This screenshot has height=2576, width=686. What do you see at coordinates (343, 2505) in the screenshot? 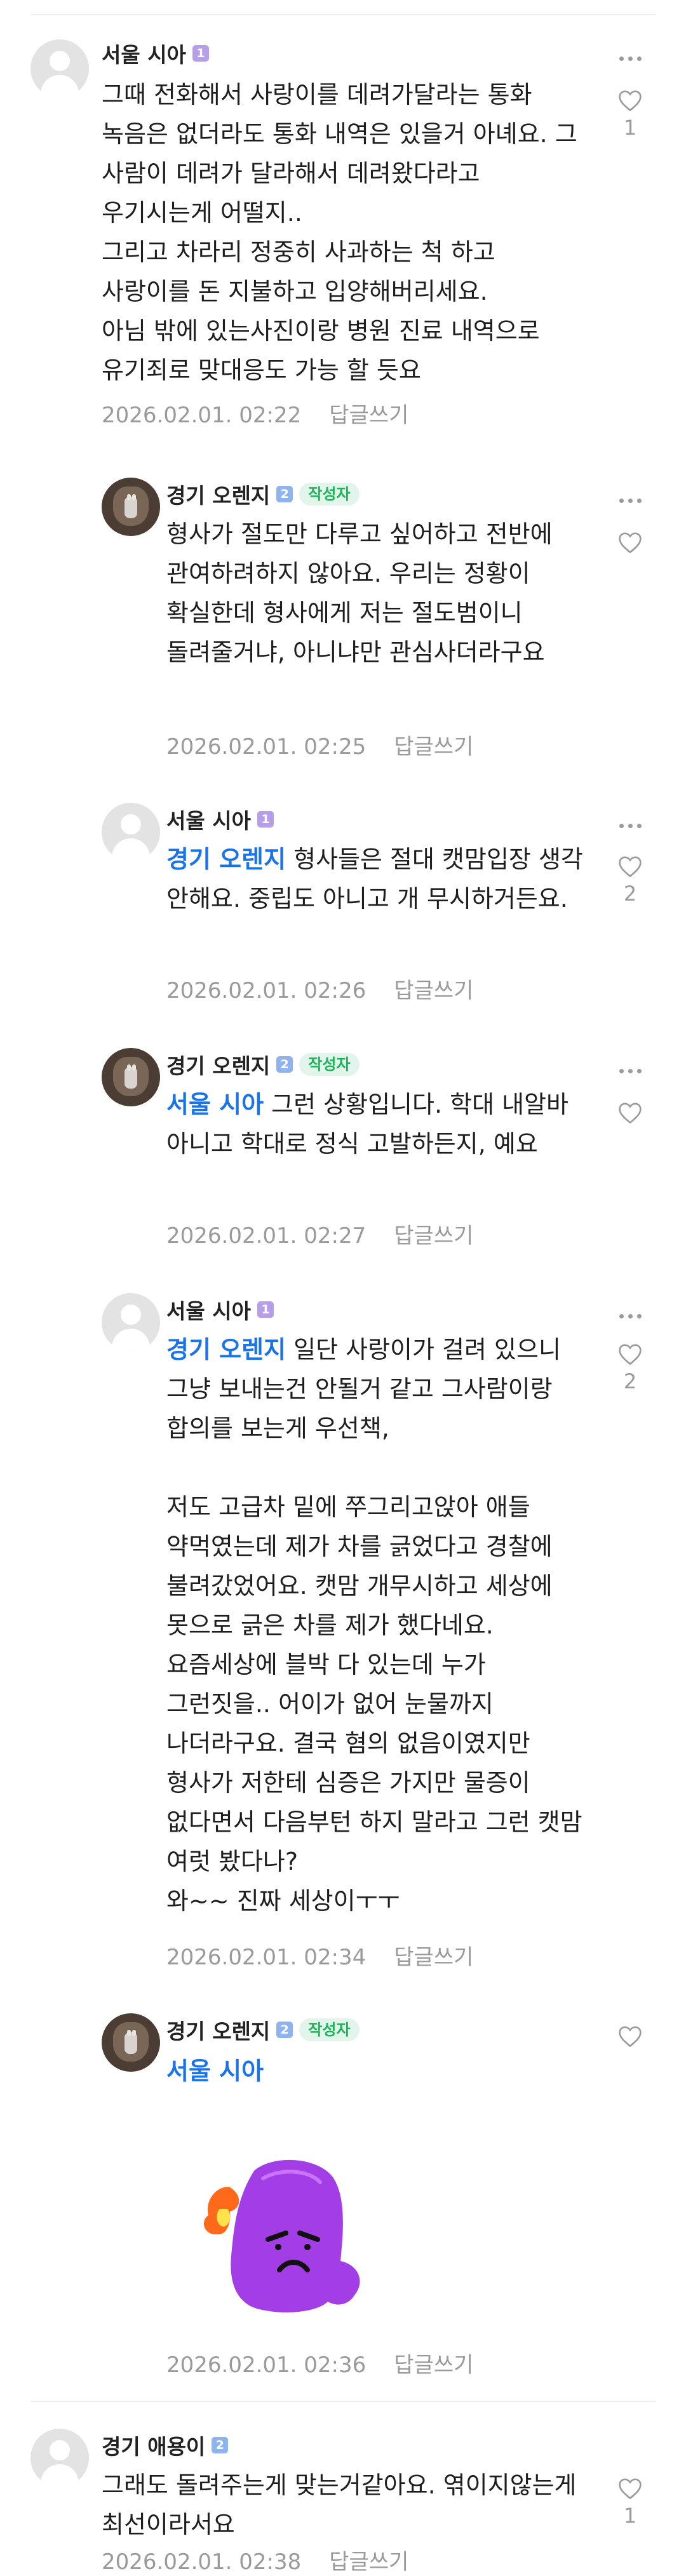
I see `comment-text: 그래도 돌려주는게 맞는거같아요. 엮이지않는게 최선이라서요` at bounding box center [343, 2505].